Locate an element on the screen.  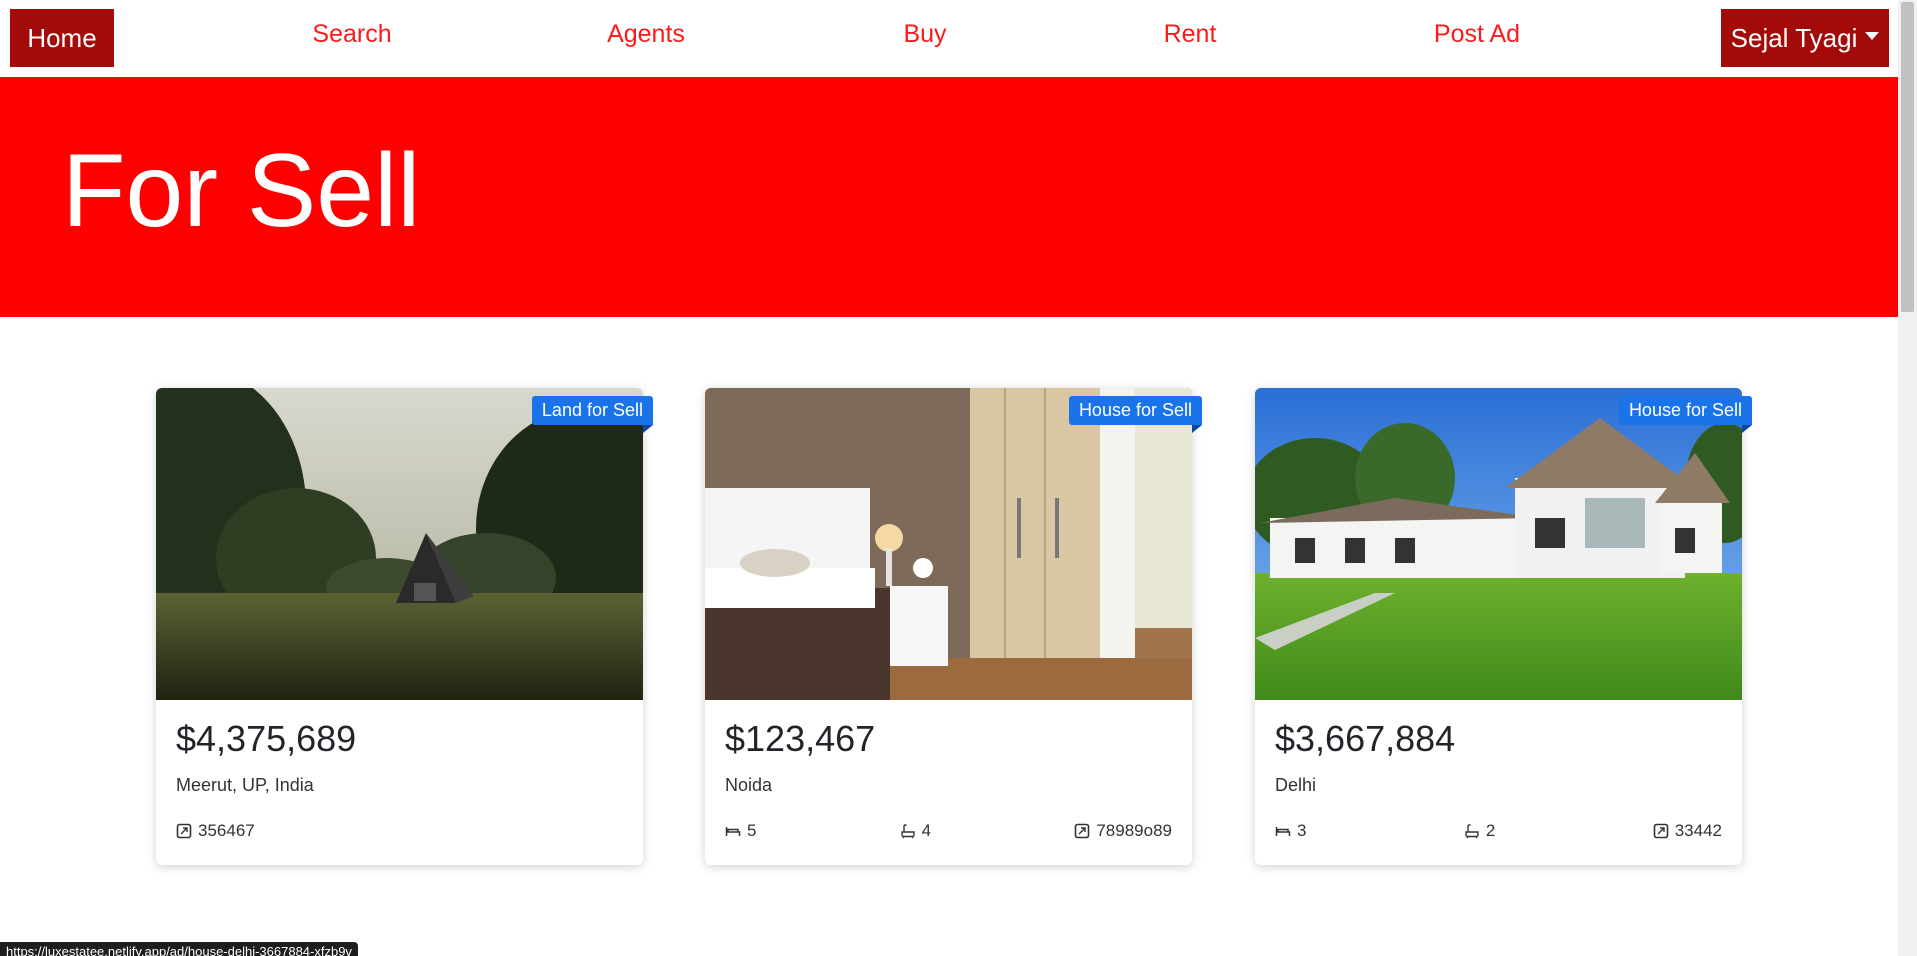
area-value: 78989o89 is located at coordinates (1134, 830).